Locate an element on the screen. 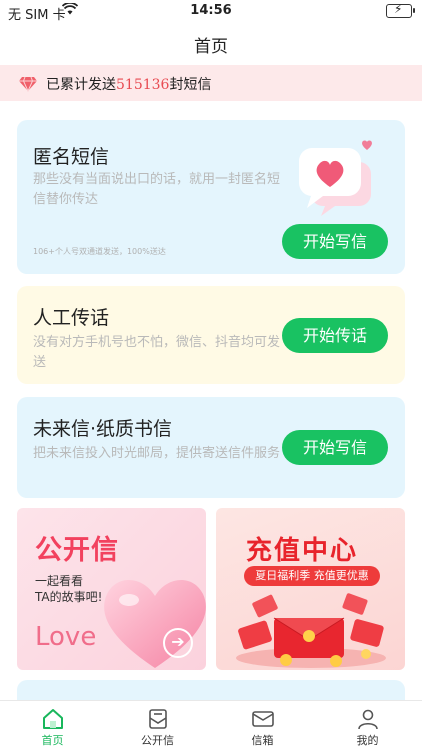 This screenshot has height=751, width=422. tab-open-letter: 公开信 is located at coordinates (157, 726).